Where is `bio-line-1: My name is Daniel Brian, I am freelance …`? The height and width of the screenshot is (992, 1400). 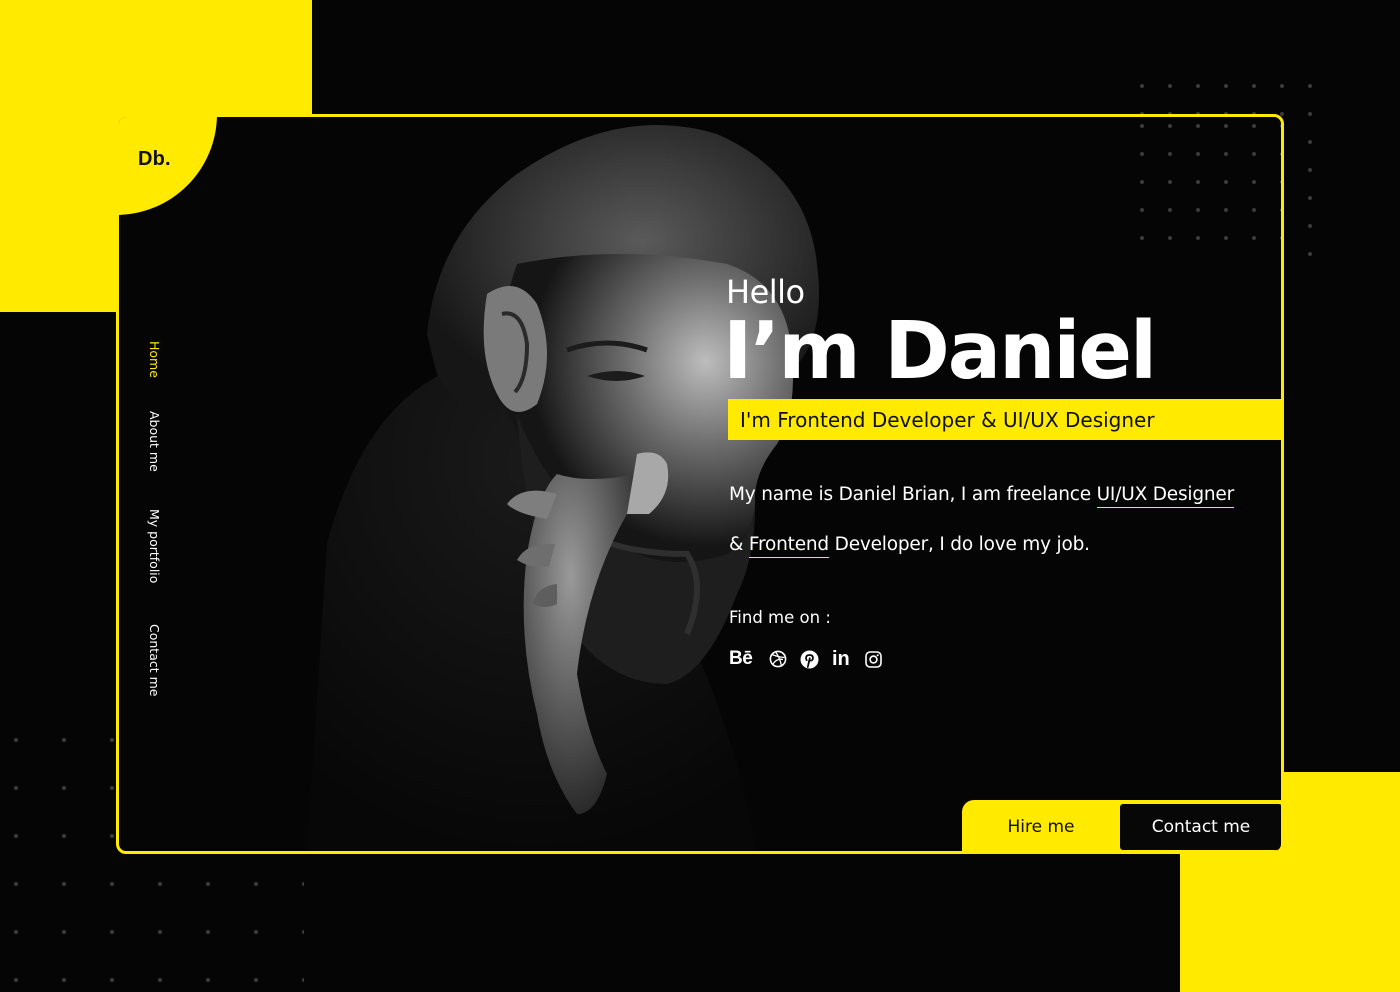 bio-line-1: My name is Daniel Brian, I am freelance … is located at coordinates (981, 496).